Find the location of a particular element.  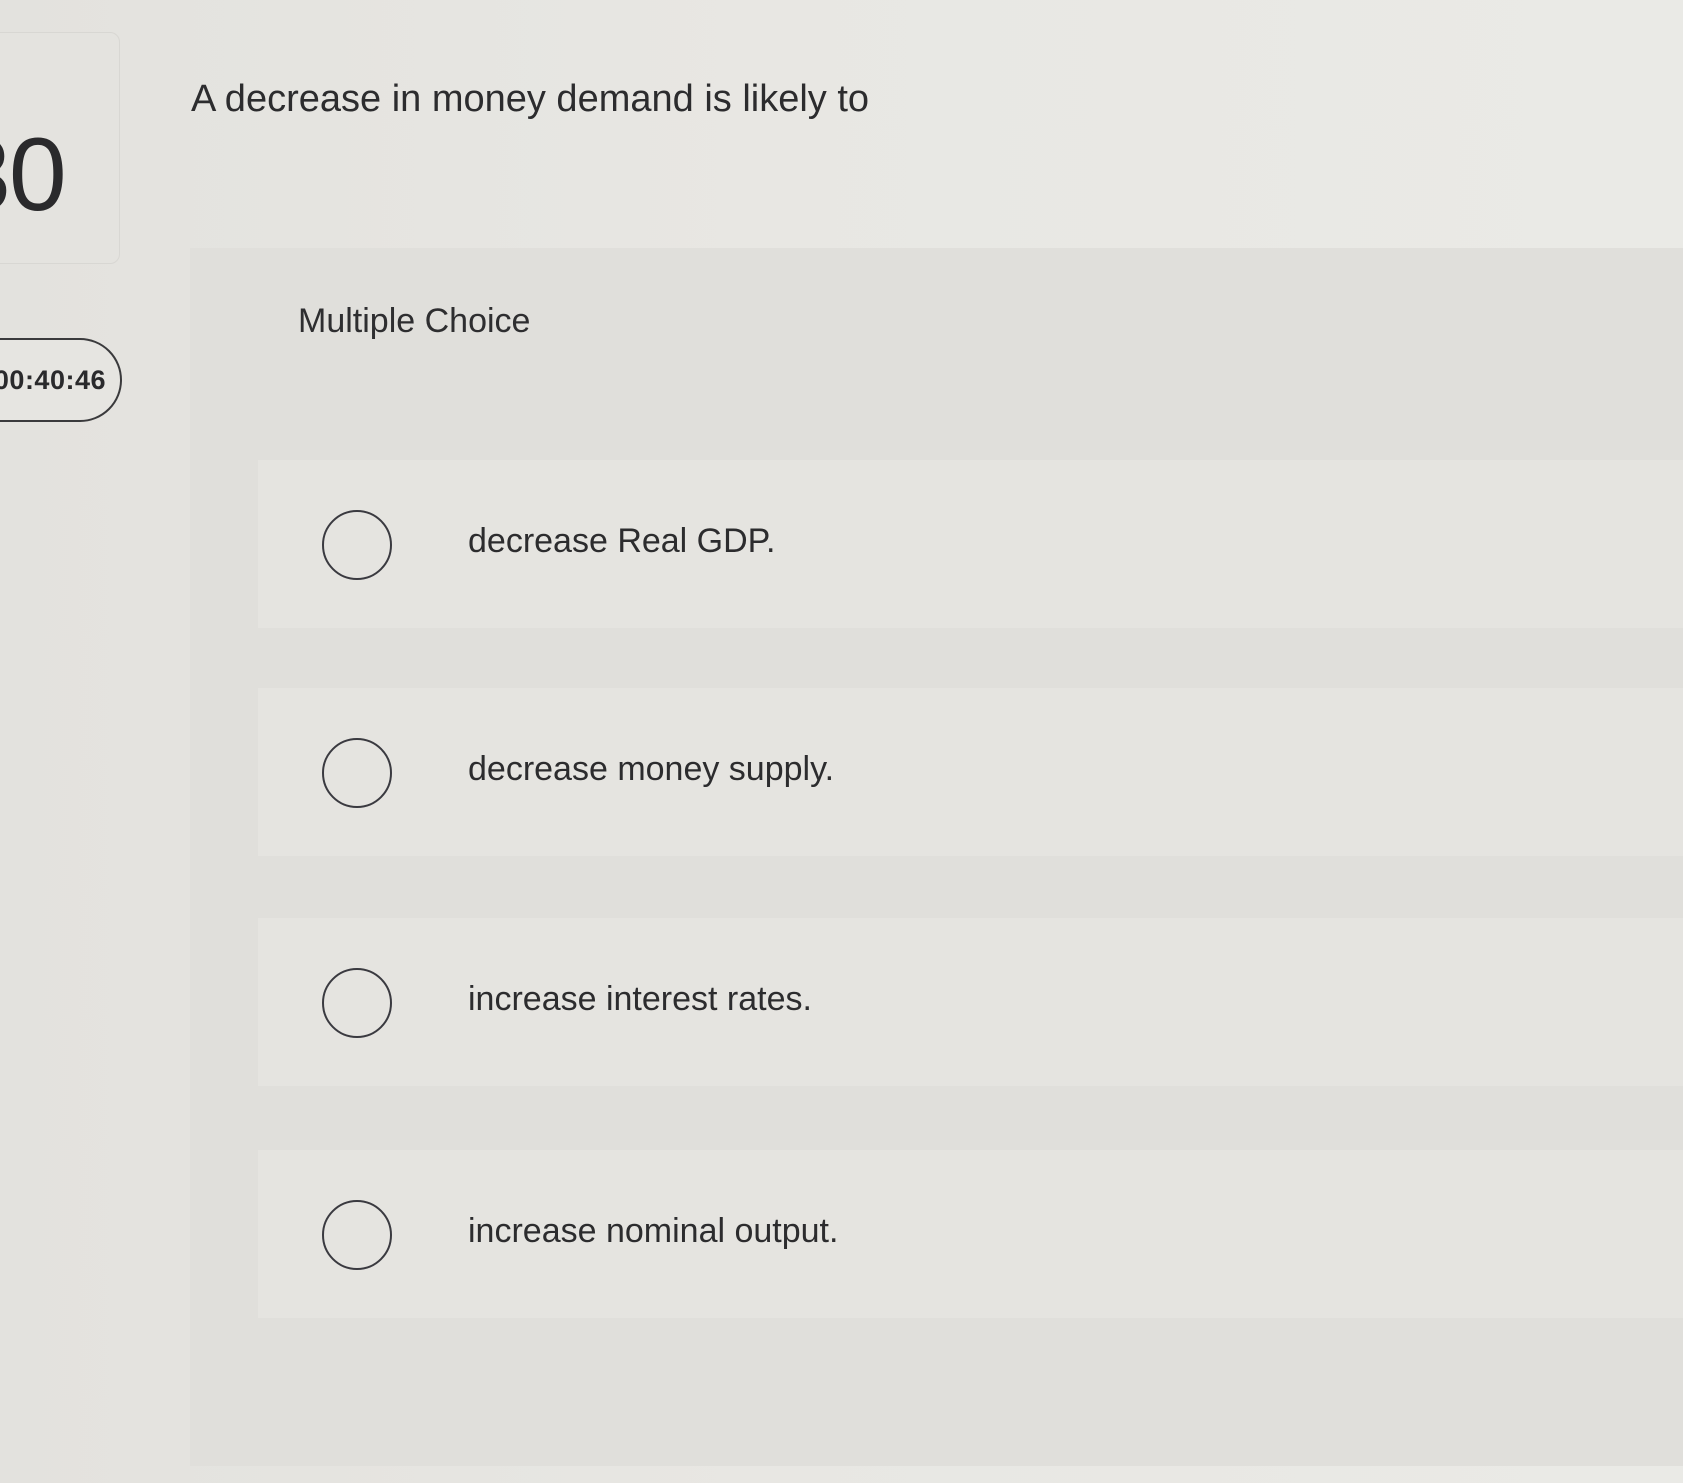

timer-pill: 00:40:46 is located at coordinates (61, 380).